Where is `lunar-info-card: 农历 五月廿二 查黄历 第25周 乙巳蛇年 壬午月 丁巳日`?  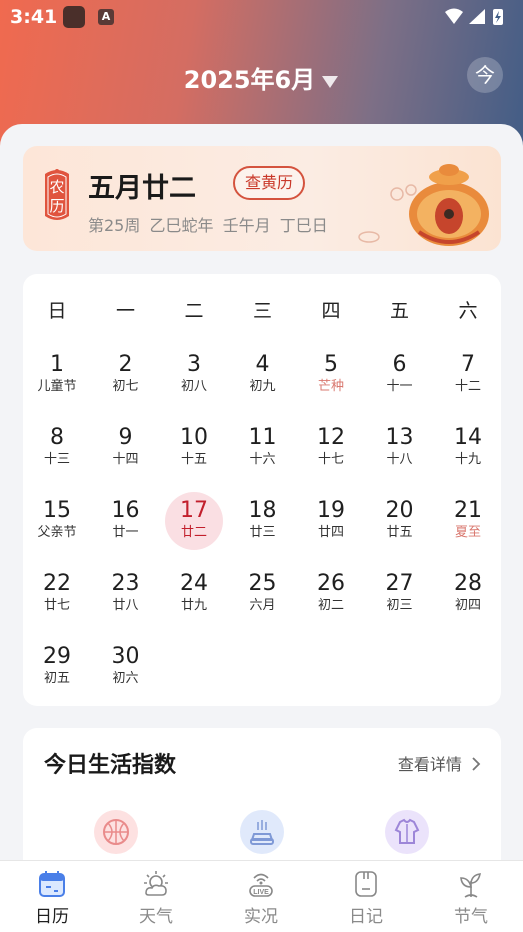 lunar-info-card: 农历 五月廿二 查黄历 第25周 乙巳蛇年 壬午月 丁巳日 is located at coordinates (262, 198).